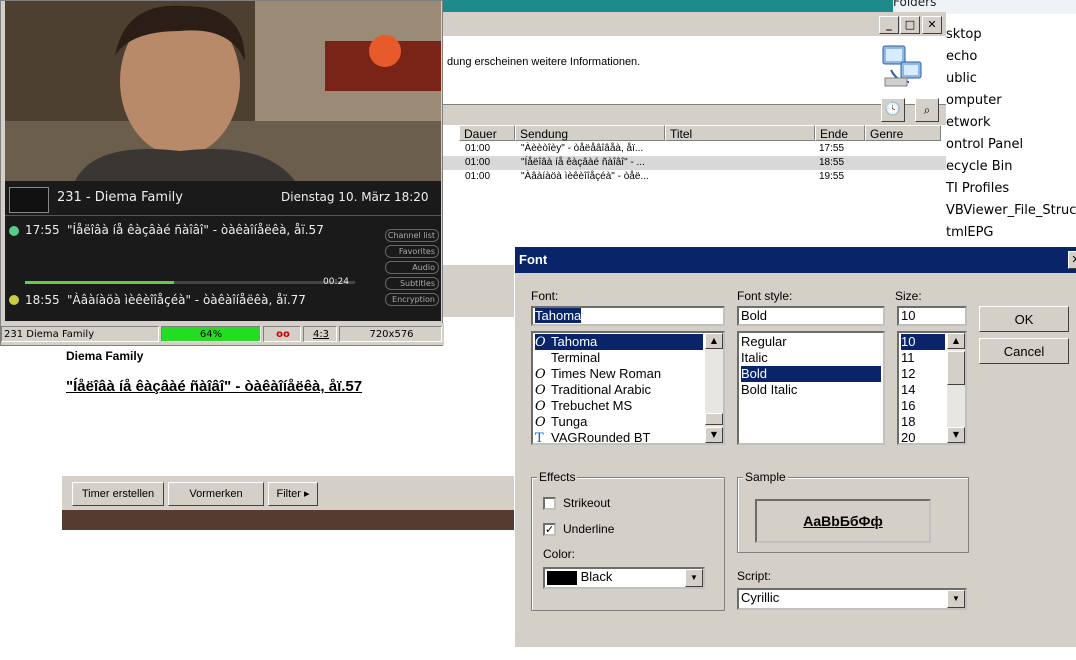  I want to click on progress-fill, so click(99, 282).